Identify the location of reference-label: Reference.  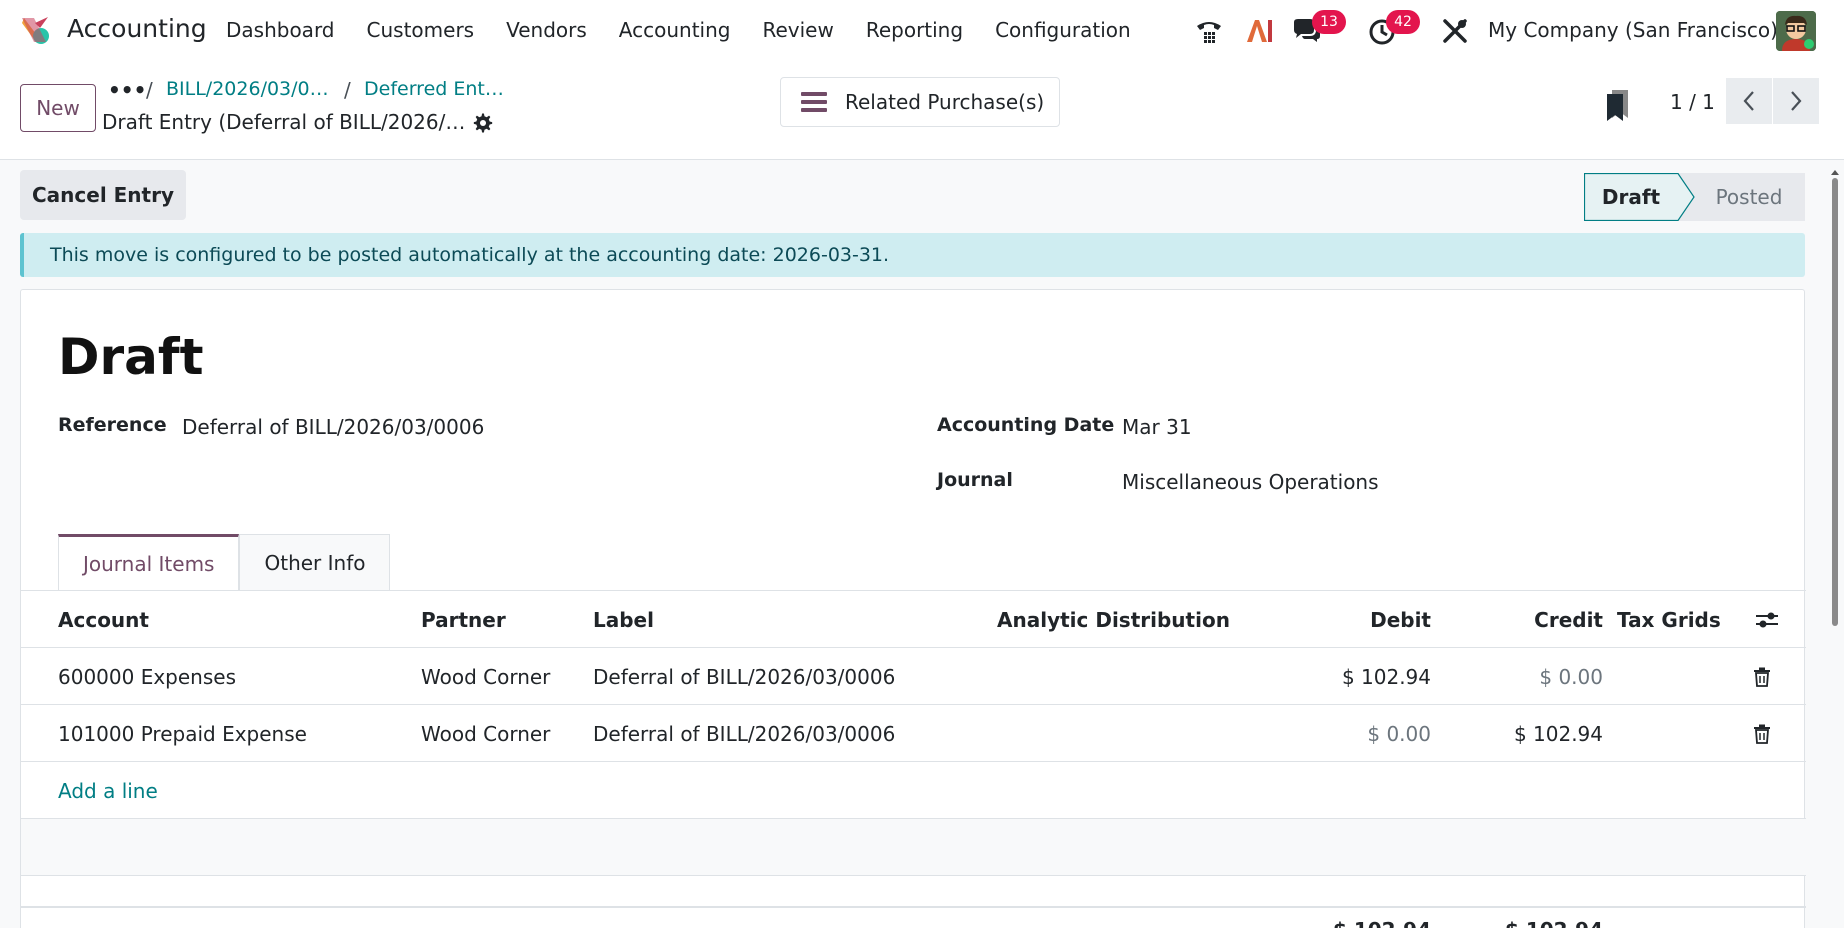
(112, 425).